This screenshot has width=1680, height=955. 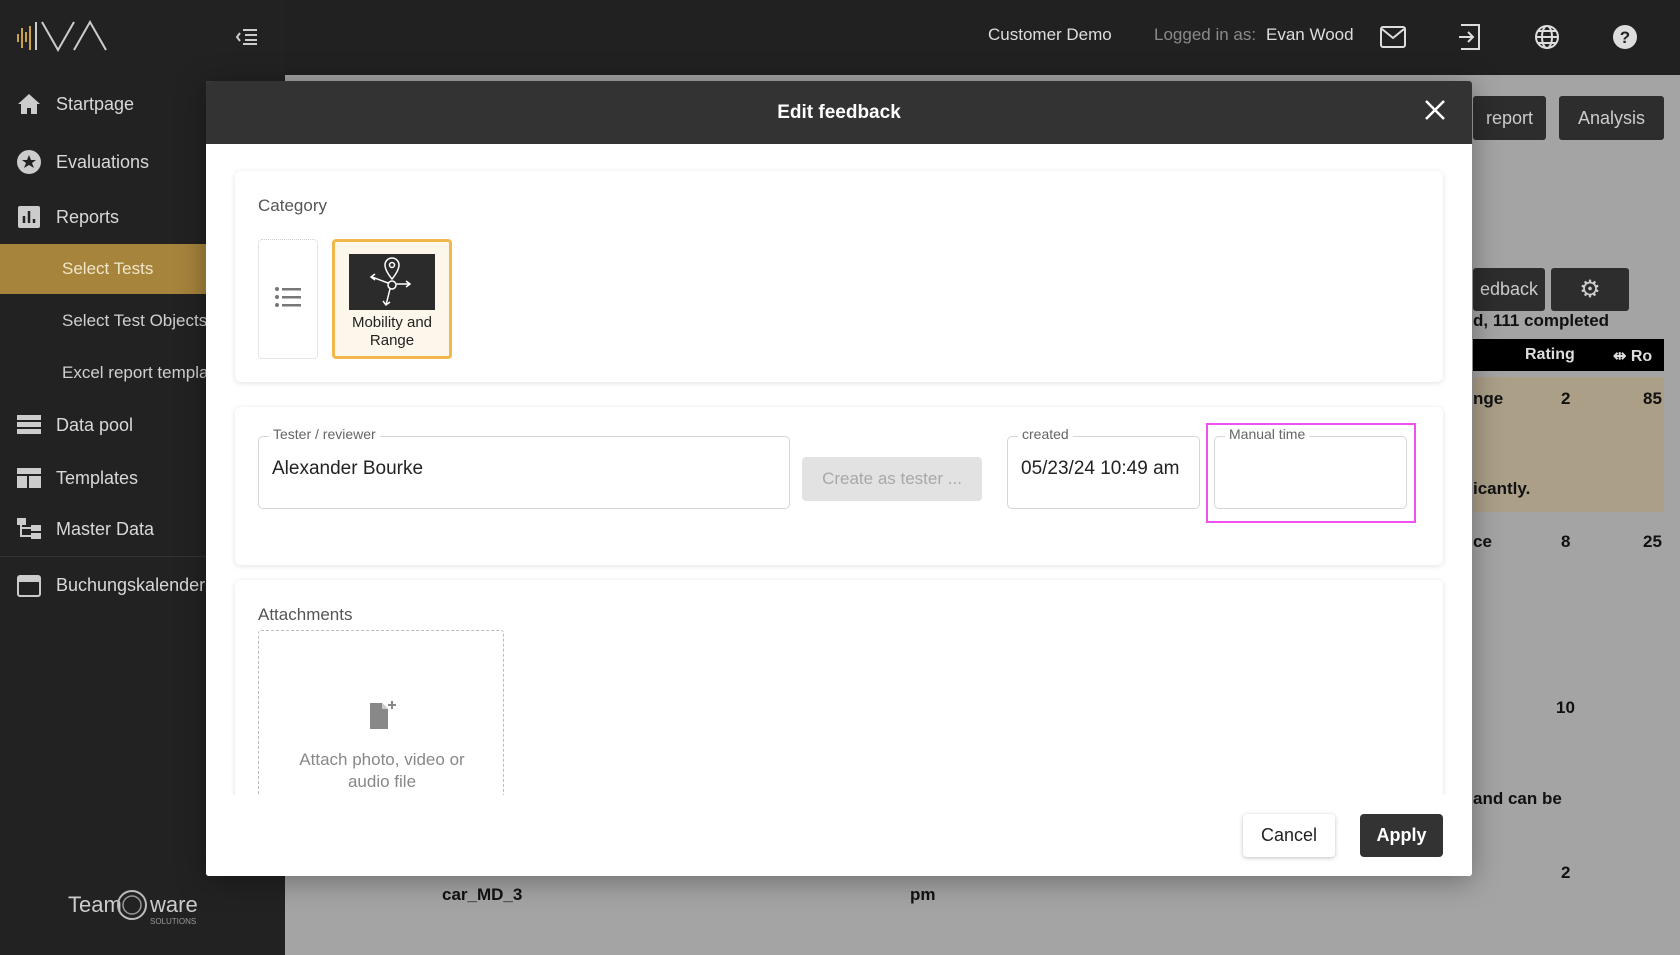 I want to click on dialog-footer: Cancel Apply, so click(x=839, y=835).